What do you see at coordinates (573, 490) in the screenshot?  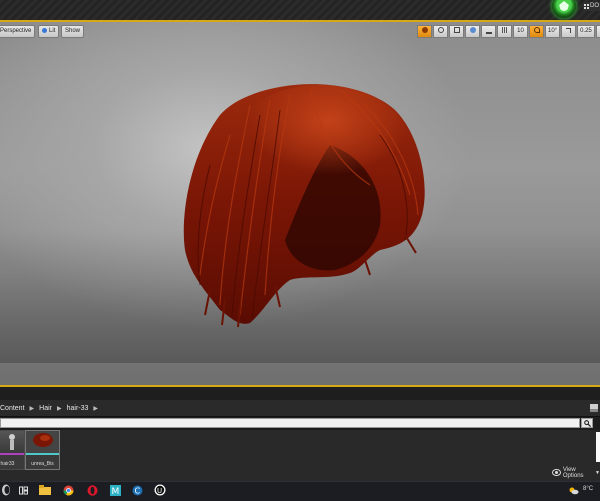 I see `weather-icon` at bounding box center [573, 490].